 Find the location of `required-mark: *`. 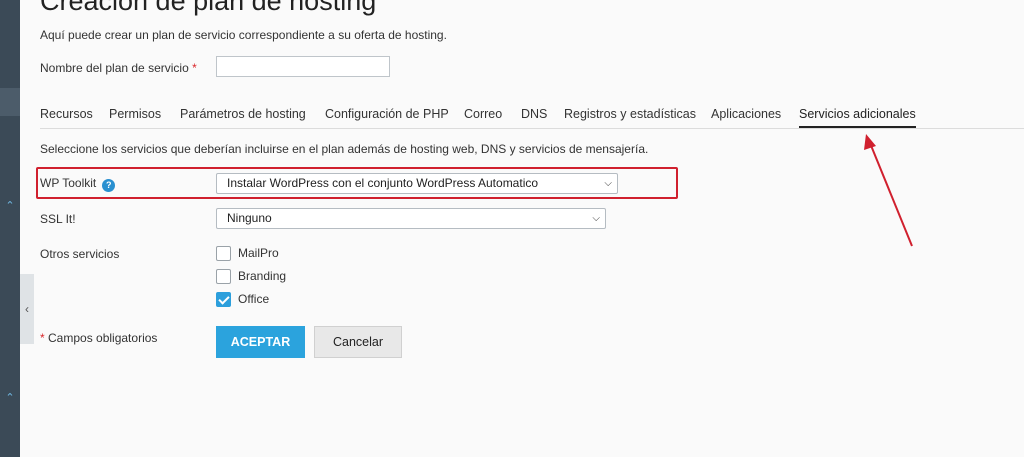

required-mark: * is located at coordinates (194, 68).